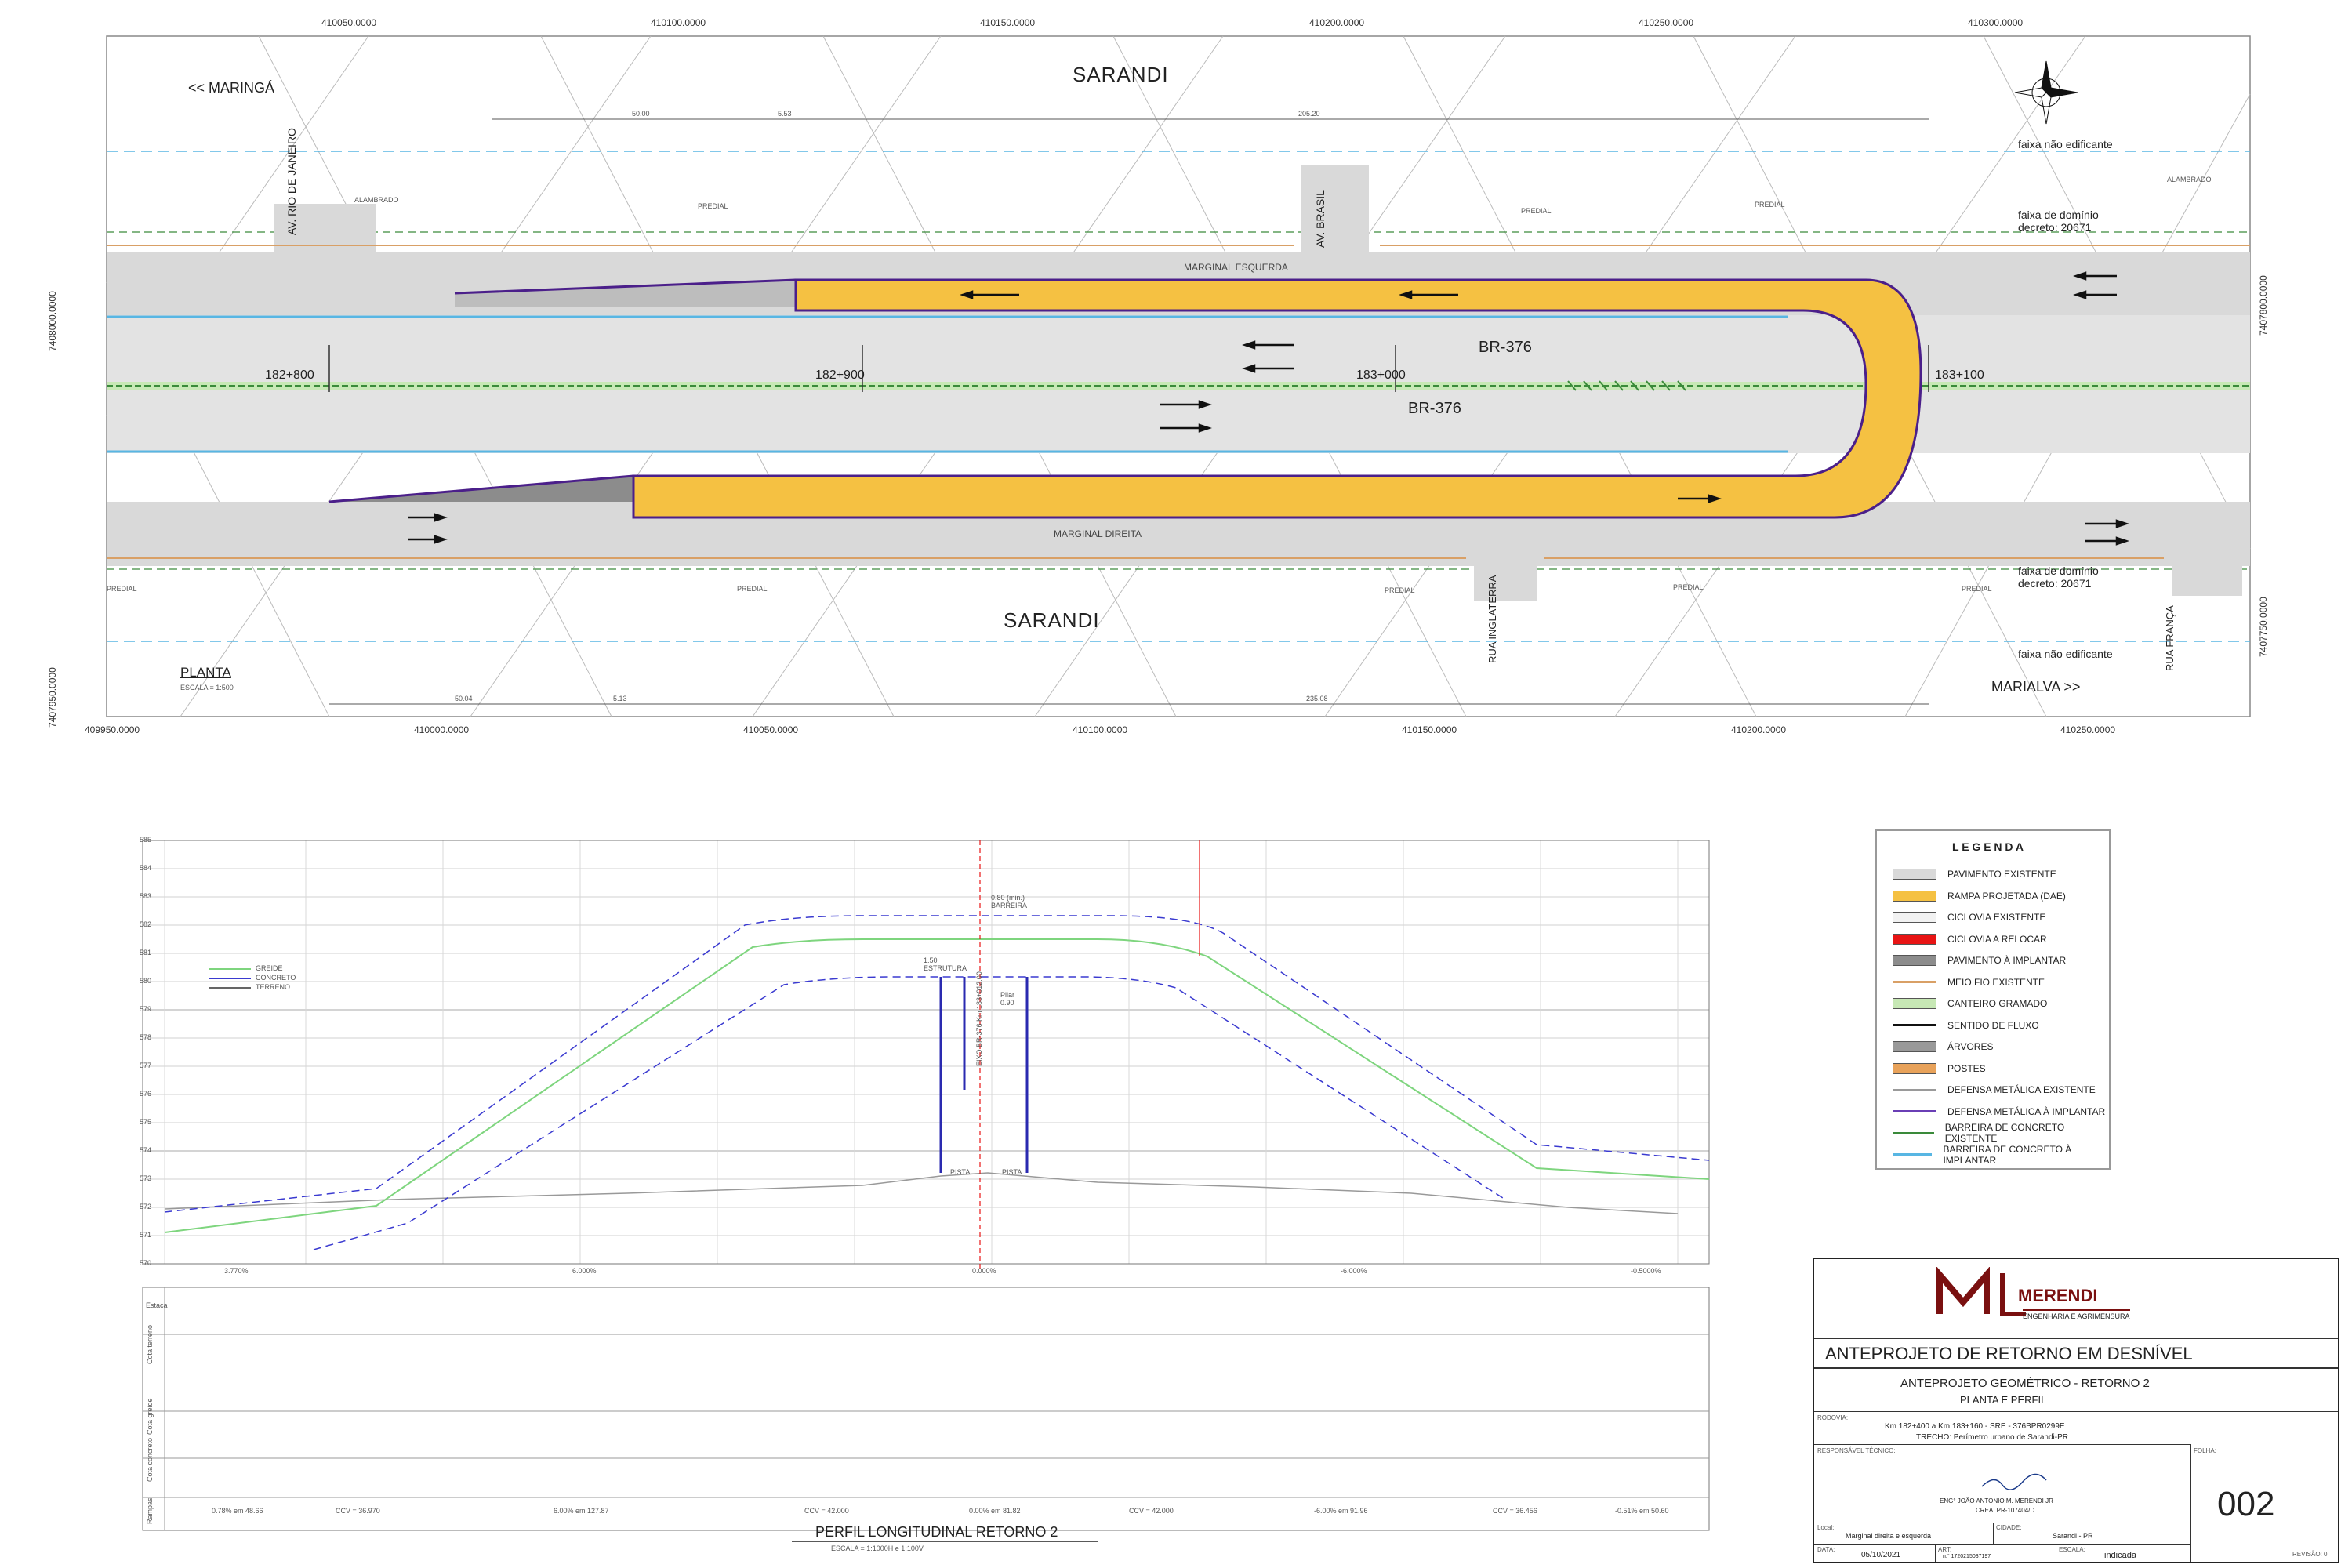 This screenshot has height=1568, width=2352. What do you see at coordinates (1988, 846) in the screenshot?
I see `legend-title: L E G E N D A` at bounding box center [1988, 846].